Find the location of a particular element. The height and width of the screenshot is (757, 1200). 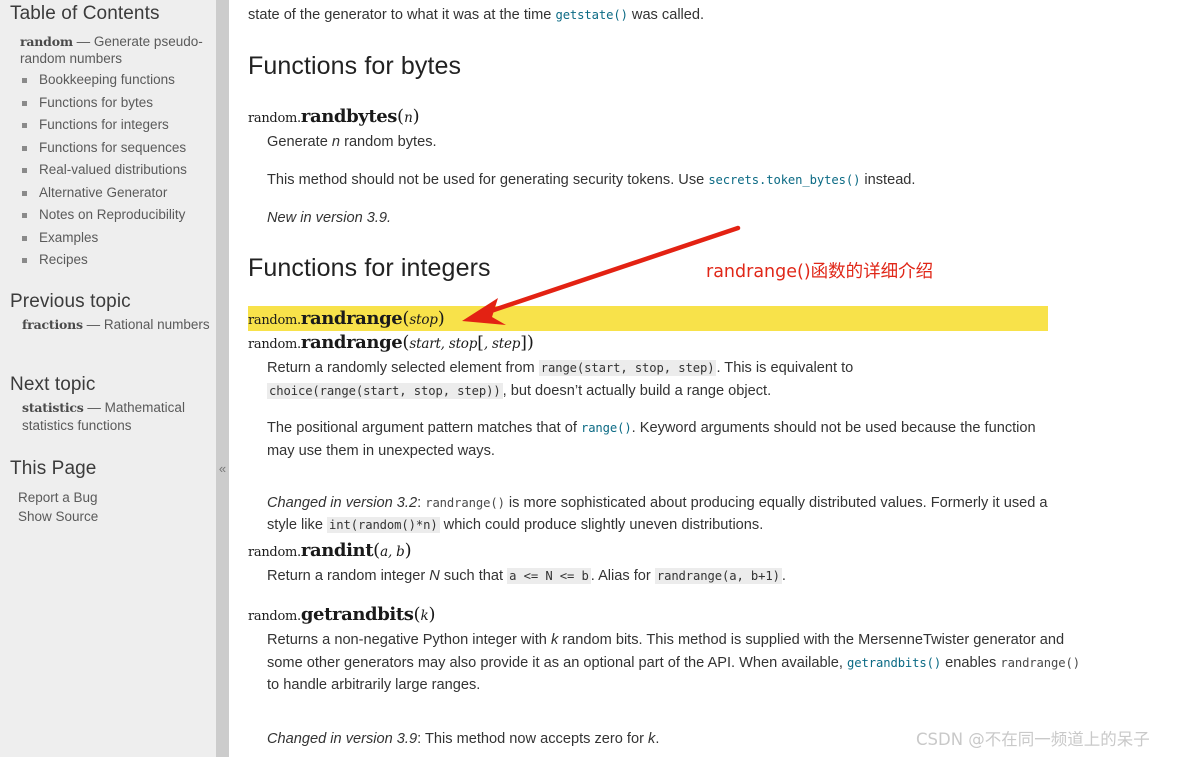

text-fragment: . Alias for is located at coordinates (622, 576).